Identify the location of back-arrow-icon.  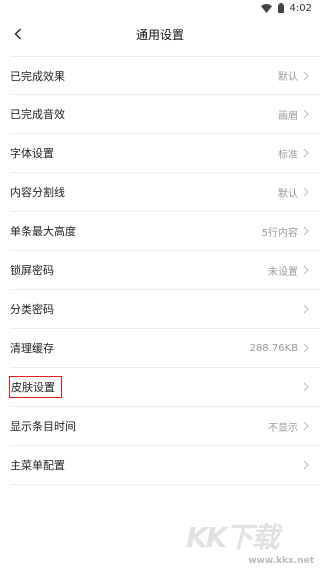
(18, 34).